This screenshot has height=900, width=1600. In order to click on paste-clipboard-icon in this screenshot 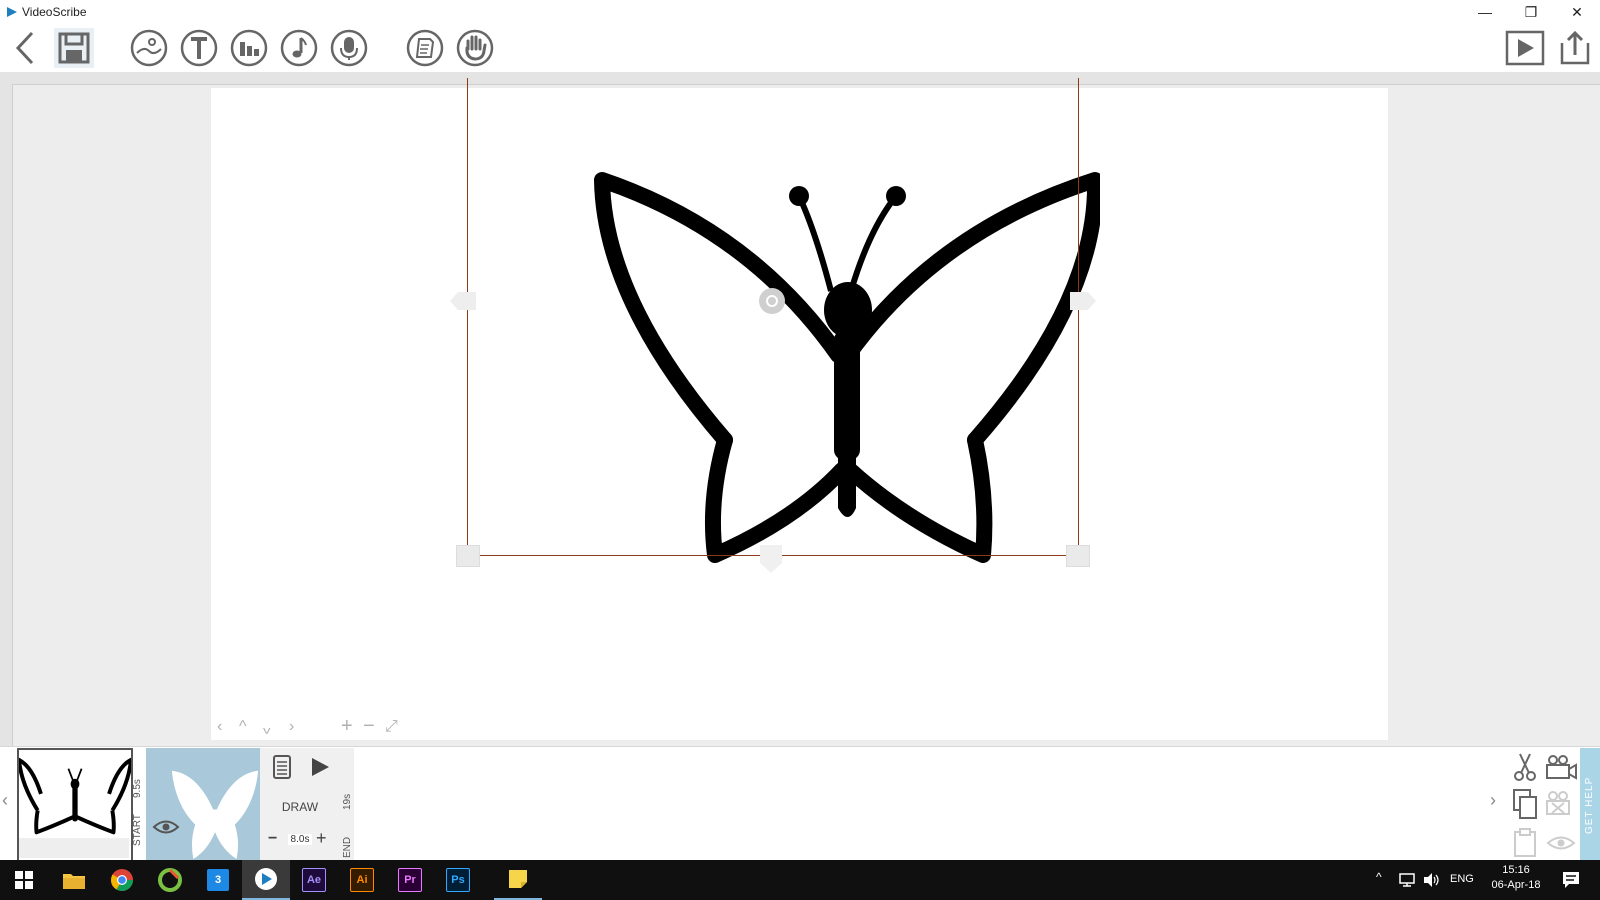, I will do `click(1525, 843)`.